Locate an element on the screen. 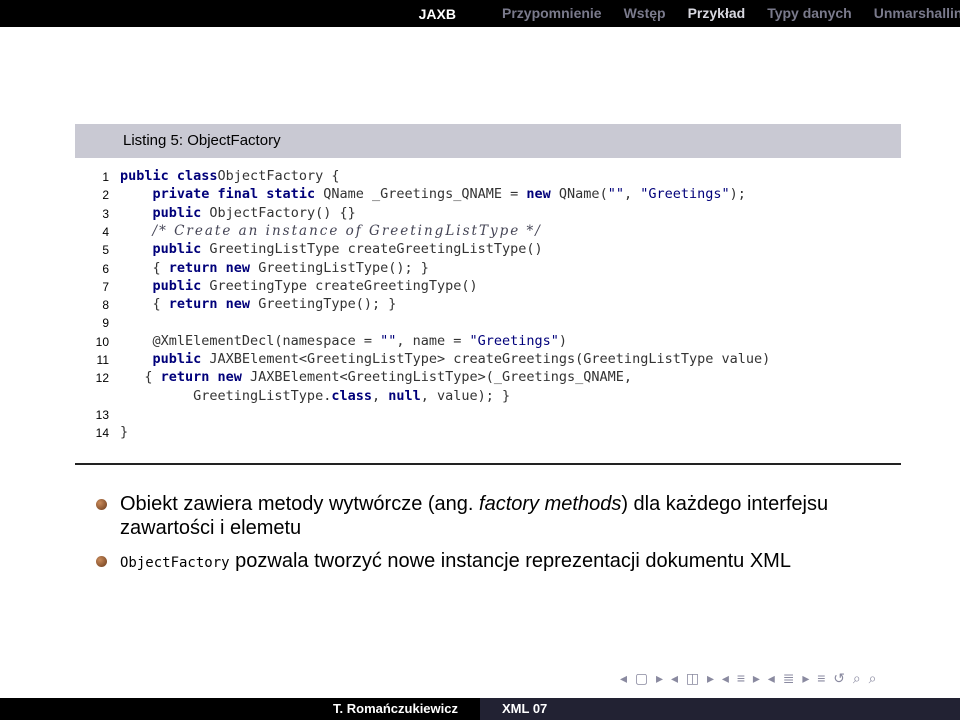 Image resolution: width=960 pixels, height=720 pixels. line-number: 4 is located at coordinates (105, 231).